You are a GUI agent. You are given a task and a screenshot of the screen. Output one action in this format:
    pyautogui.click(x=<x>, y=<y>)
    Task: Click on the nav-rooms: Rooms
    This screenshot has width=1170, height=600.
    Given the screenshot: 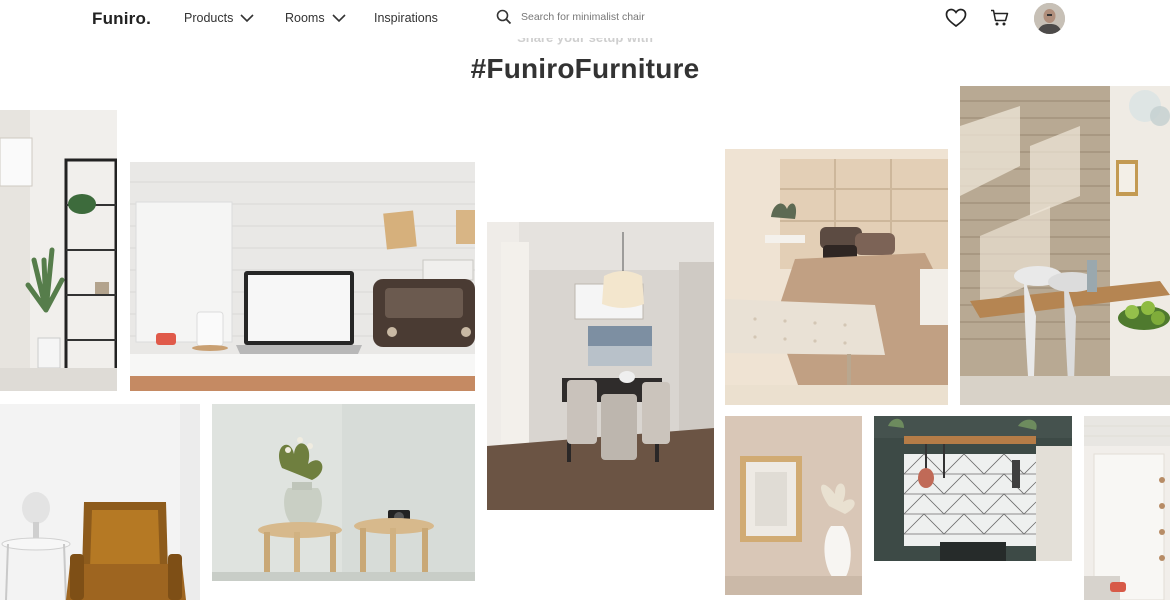 What is the action you would take?
    pyautogui.click(x=315, y=18)
    